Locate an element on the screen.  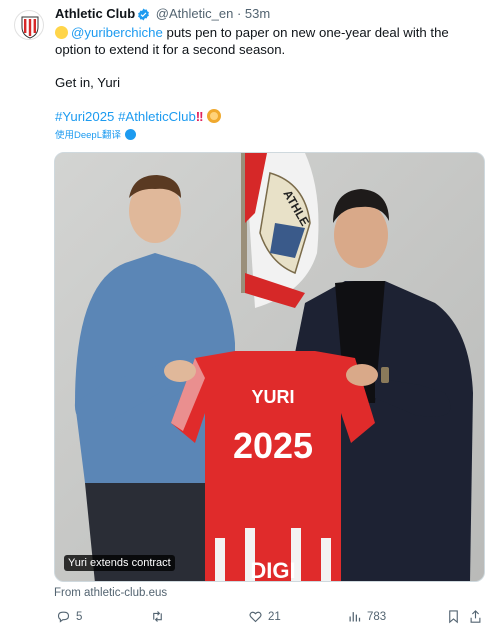
heart-icon is located at coordinates (255, 617).